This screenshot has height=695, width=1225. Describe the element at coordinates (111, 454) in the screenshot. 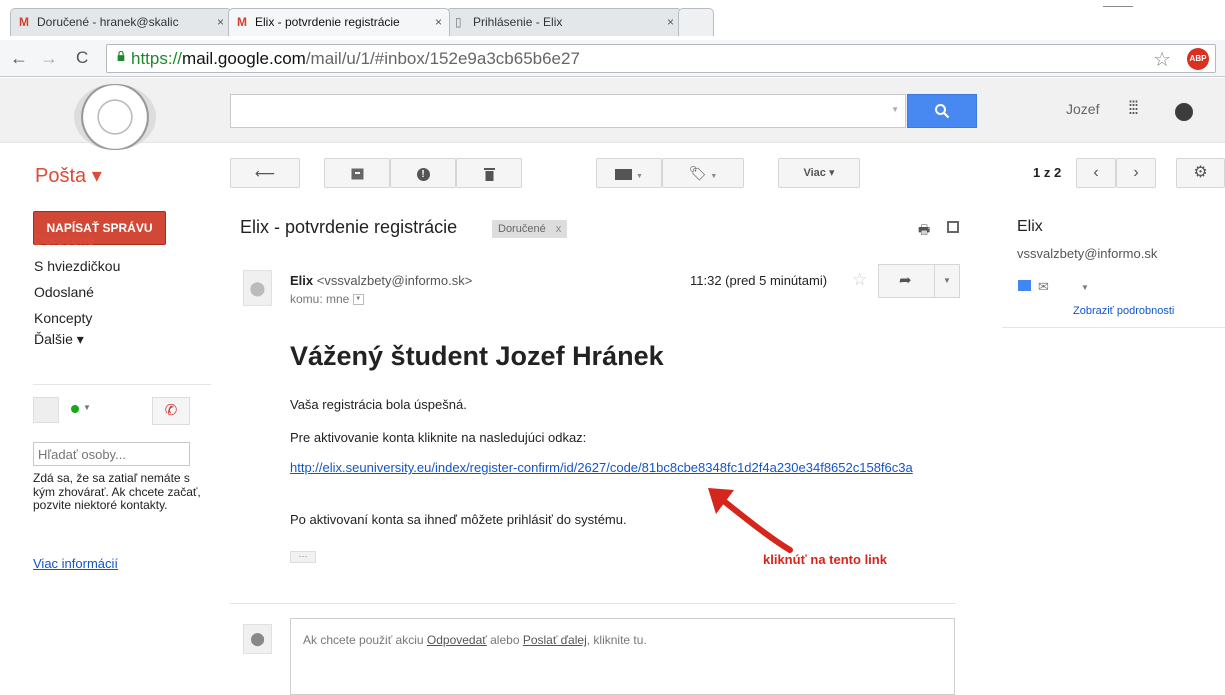

I see `people-search-input` at that location.